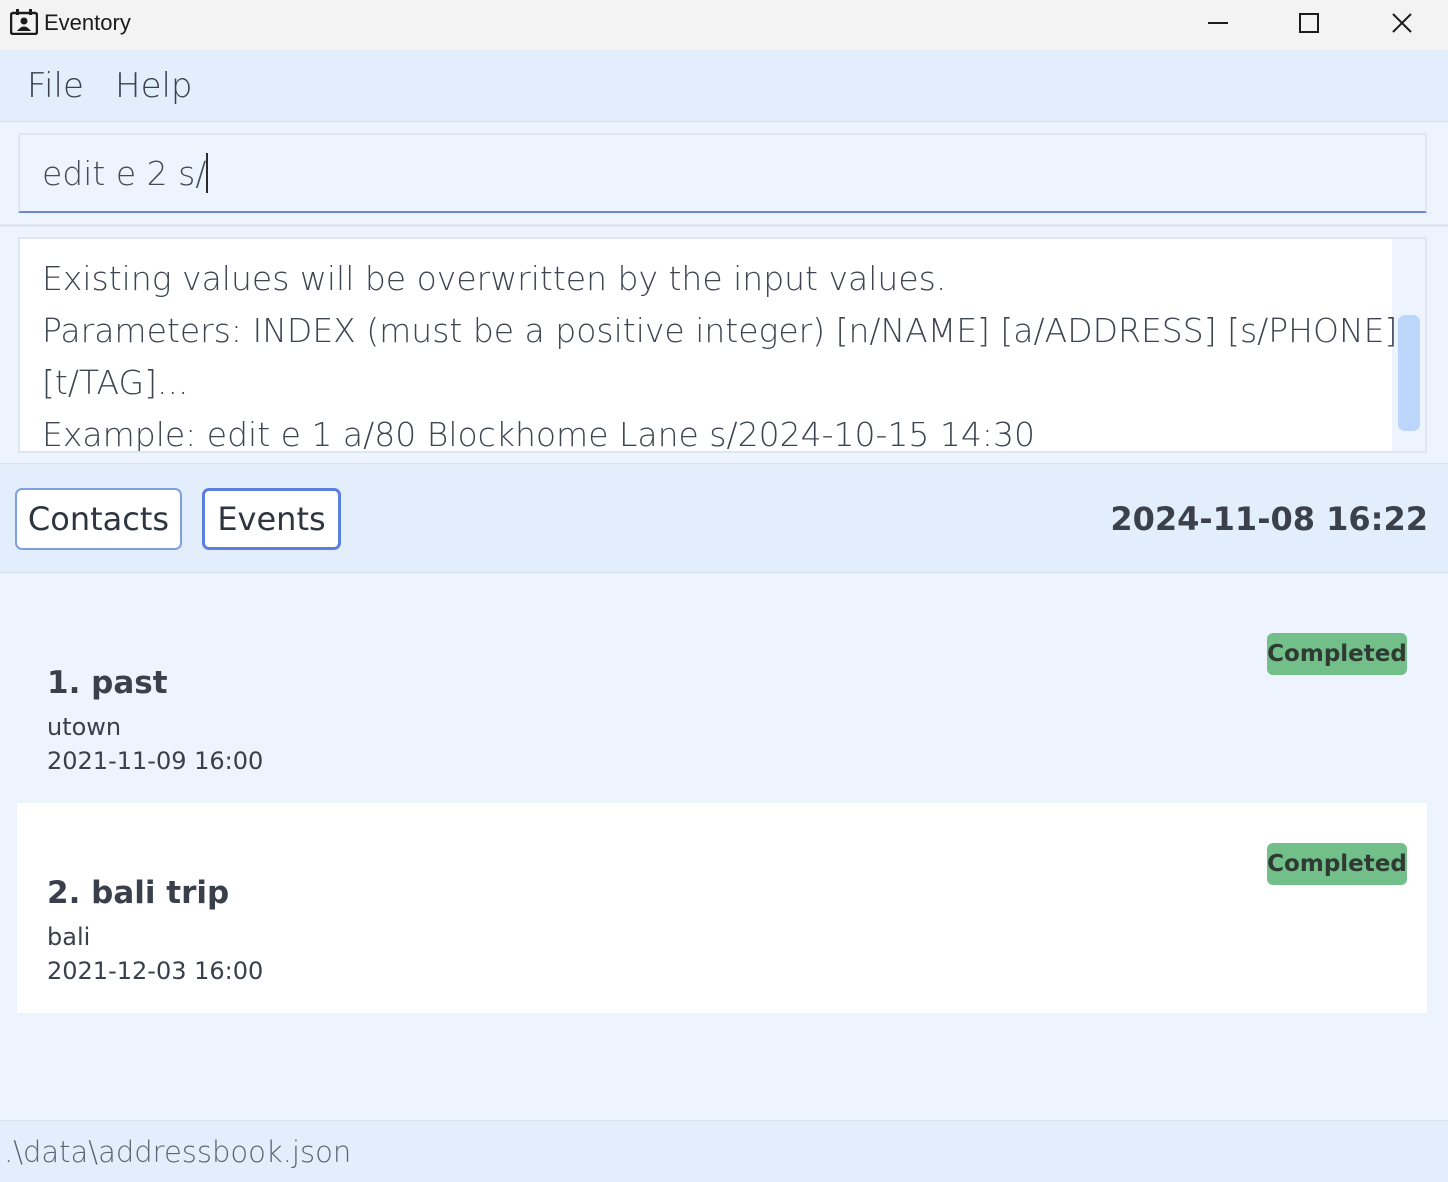 This screenshot has height=1182, width=1448. What do you see at coordinates (138, 893) in the screenshot?
I see `event-title: 2. bali trip` at bounding box center [138, 893].